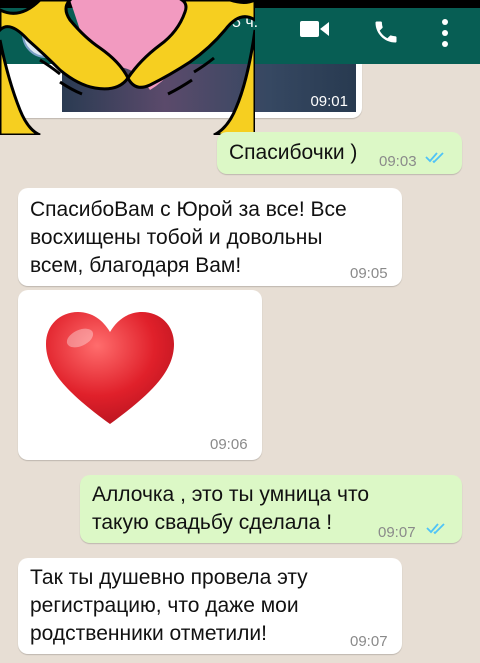  What do you see at coordinates (146, 23) in the screenshot?
I see `contact-name: svadba_v_sochi_` at bounding box center [146, 23].